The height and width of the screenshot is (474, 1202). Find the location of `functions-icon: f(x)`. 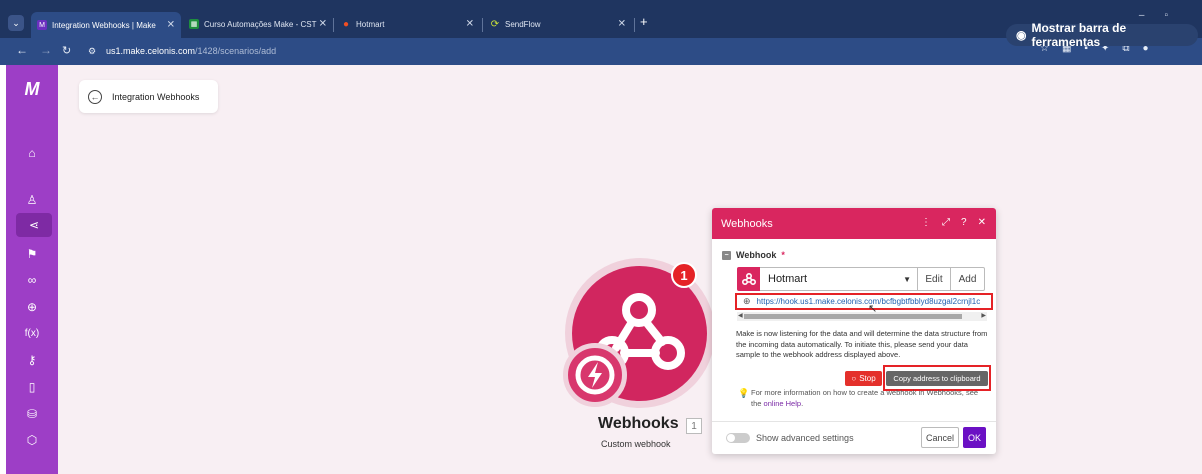

functions-icon: f(x) is located at coordinates (32, 333).